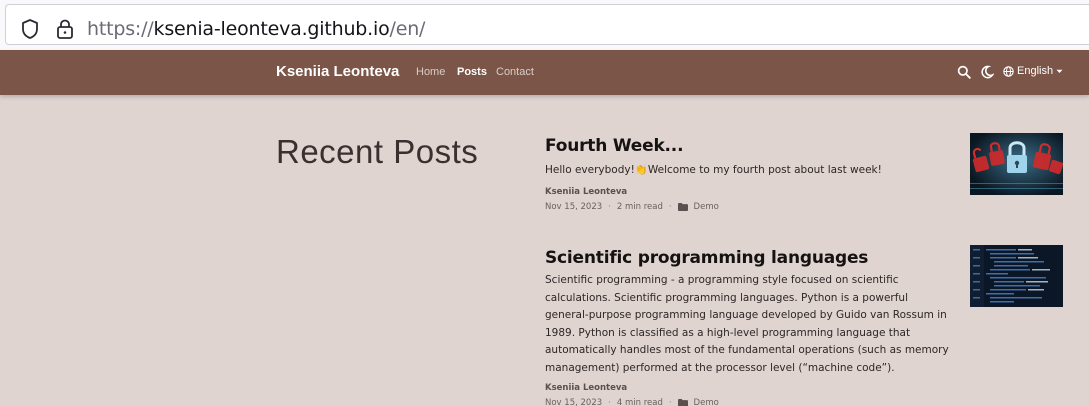 Image resolution: width=1089 pixels, height=406 pixels. Describe the element at coordinates (805, 207) in the screenshot. I see `post-meta: Nov 15, 2023 · 2 min read · Demo` at that location.